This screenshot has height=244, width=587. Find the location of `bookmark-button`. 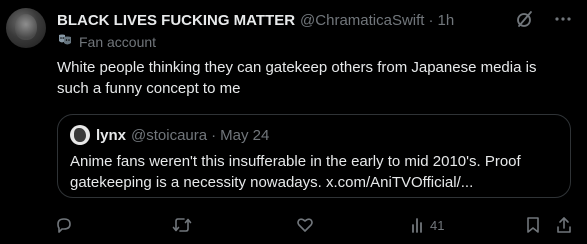

bookmark-button is located at coordinates (533, 225).